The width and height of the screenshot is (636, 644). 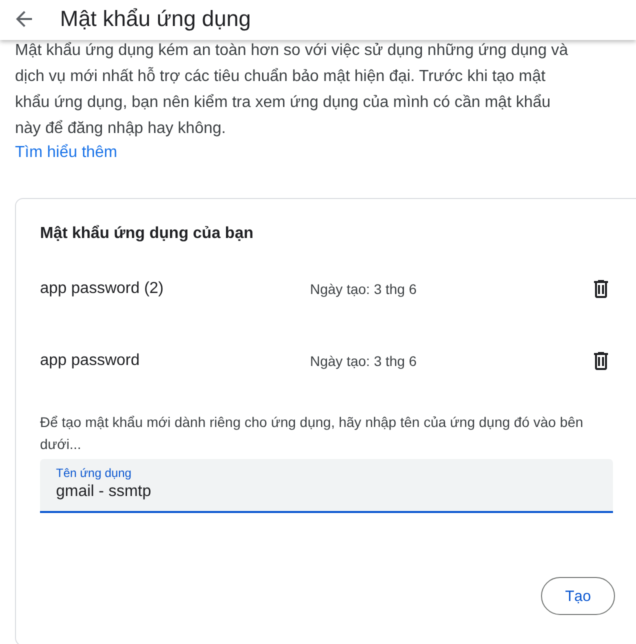 I want to click on page-title: Mật khẩu ứng dụng, so click(x=155, y=19).